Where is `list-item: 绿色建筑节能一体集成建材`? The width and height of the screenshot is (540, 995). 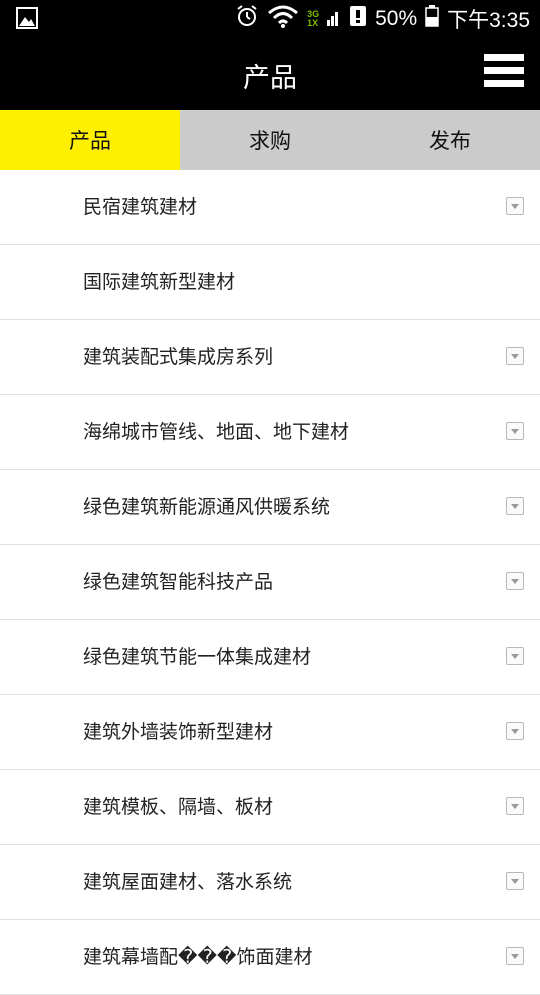
list-item: 绿色建筑节能一体集成建材 is located at coordinates (270, 657).